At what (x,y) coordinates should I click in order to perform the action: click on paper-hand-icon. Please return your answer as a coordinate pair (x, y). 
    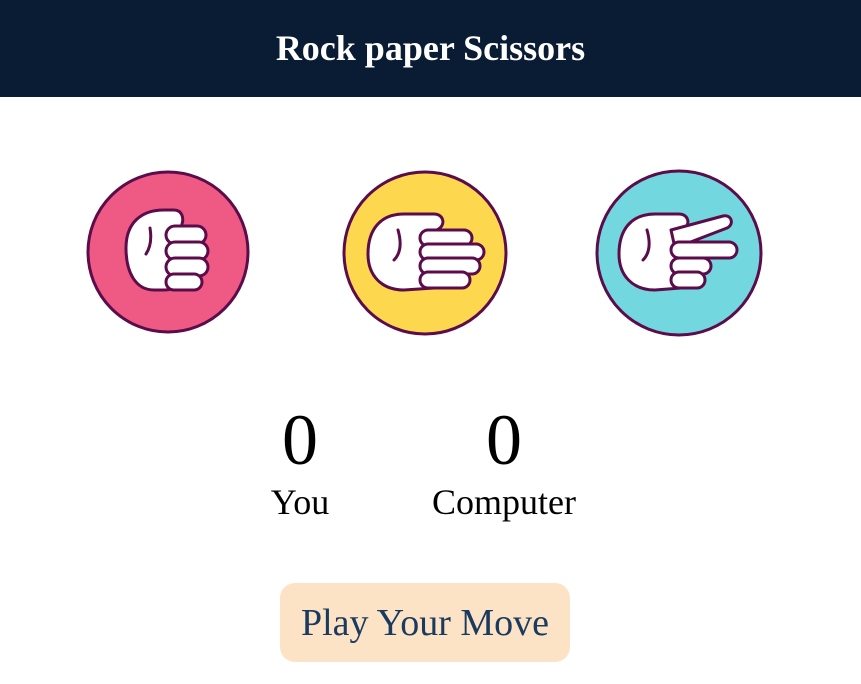
    Looking at the image, I should click on (425, 253).